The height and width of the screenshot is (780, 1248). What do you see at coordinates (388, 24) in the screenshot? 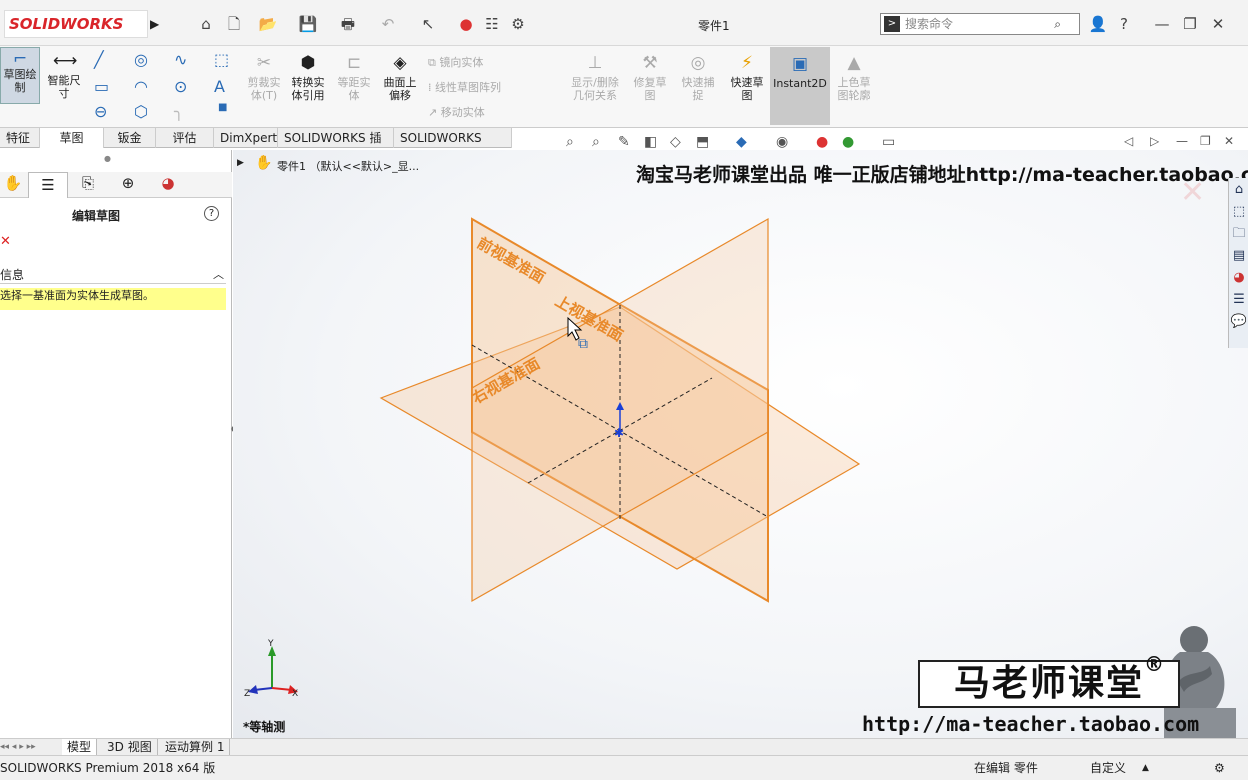
I see `undo-icon: ↶` at bounding box center [388, 24].